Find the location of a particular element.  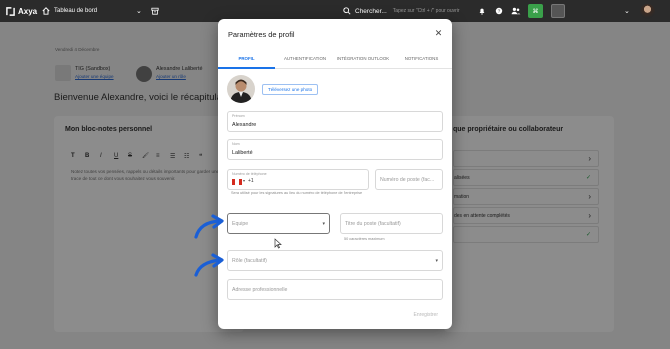

active-tab-indicator is located at coordinates (246, 68).